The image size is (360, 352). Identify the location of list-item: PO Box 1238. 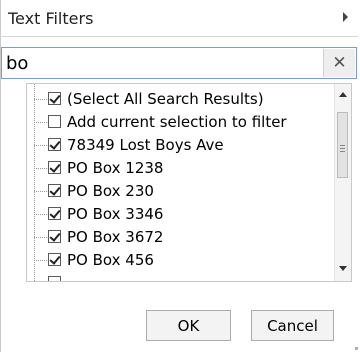
(172, 169).